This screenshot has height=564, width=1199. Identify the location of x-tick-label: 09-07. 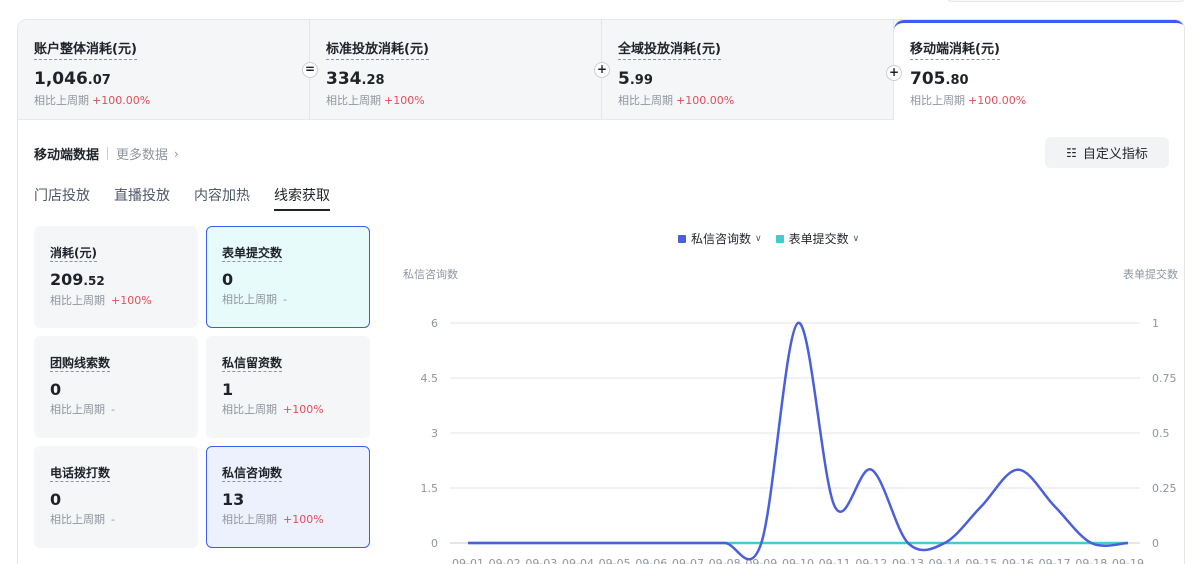
(688, 560).